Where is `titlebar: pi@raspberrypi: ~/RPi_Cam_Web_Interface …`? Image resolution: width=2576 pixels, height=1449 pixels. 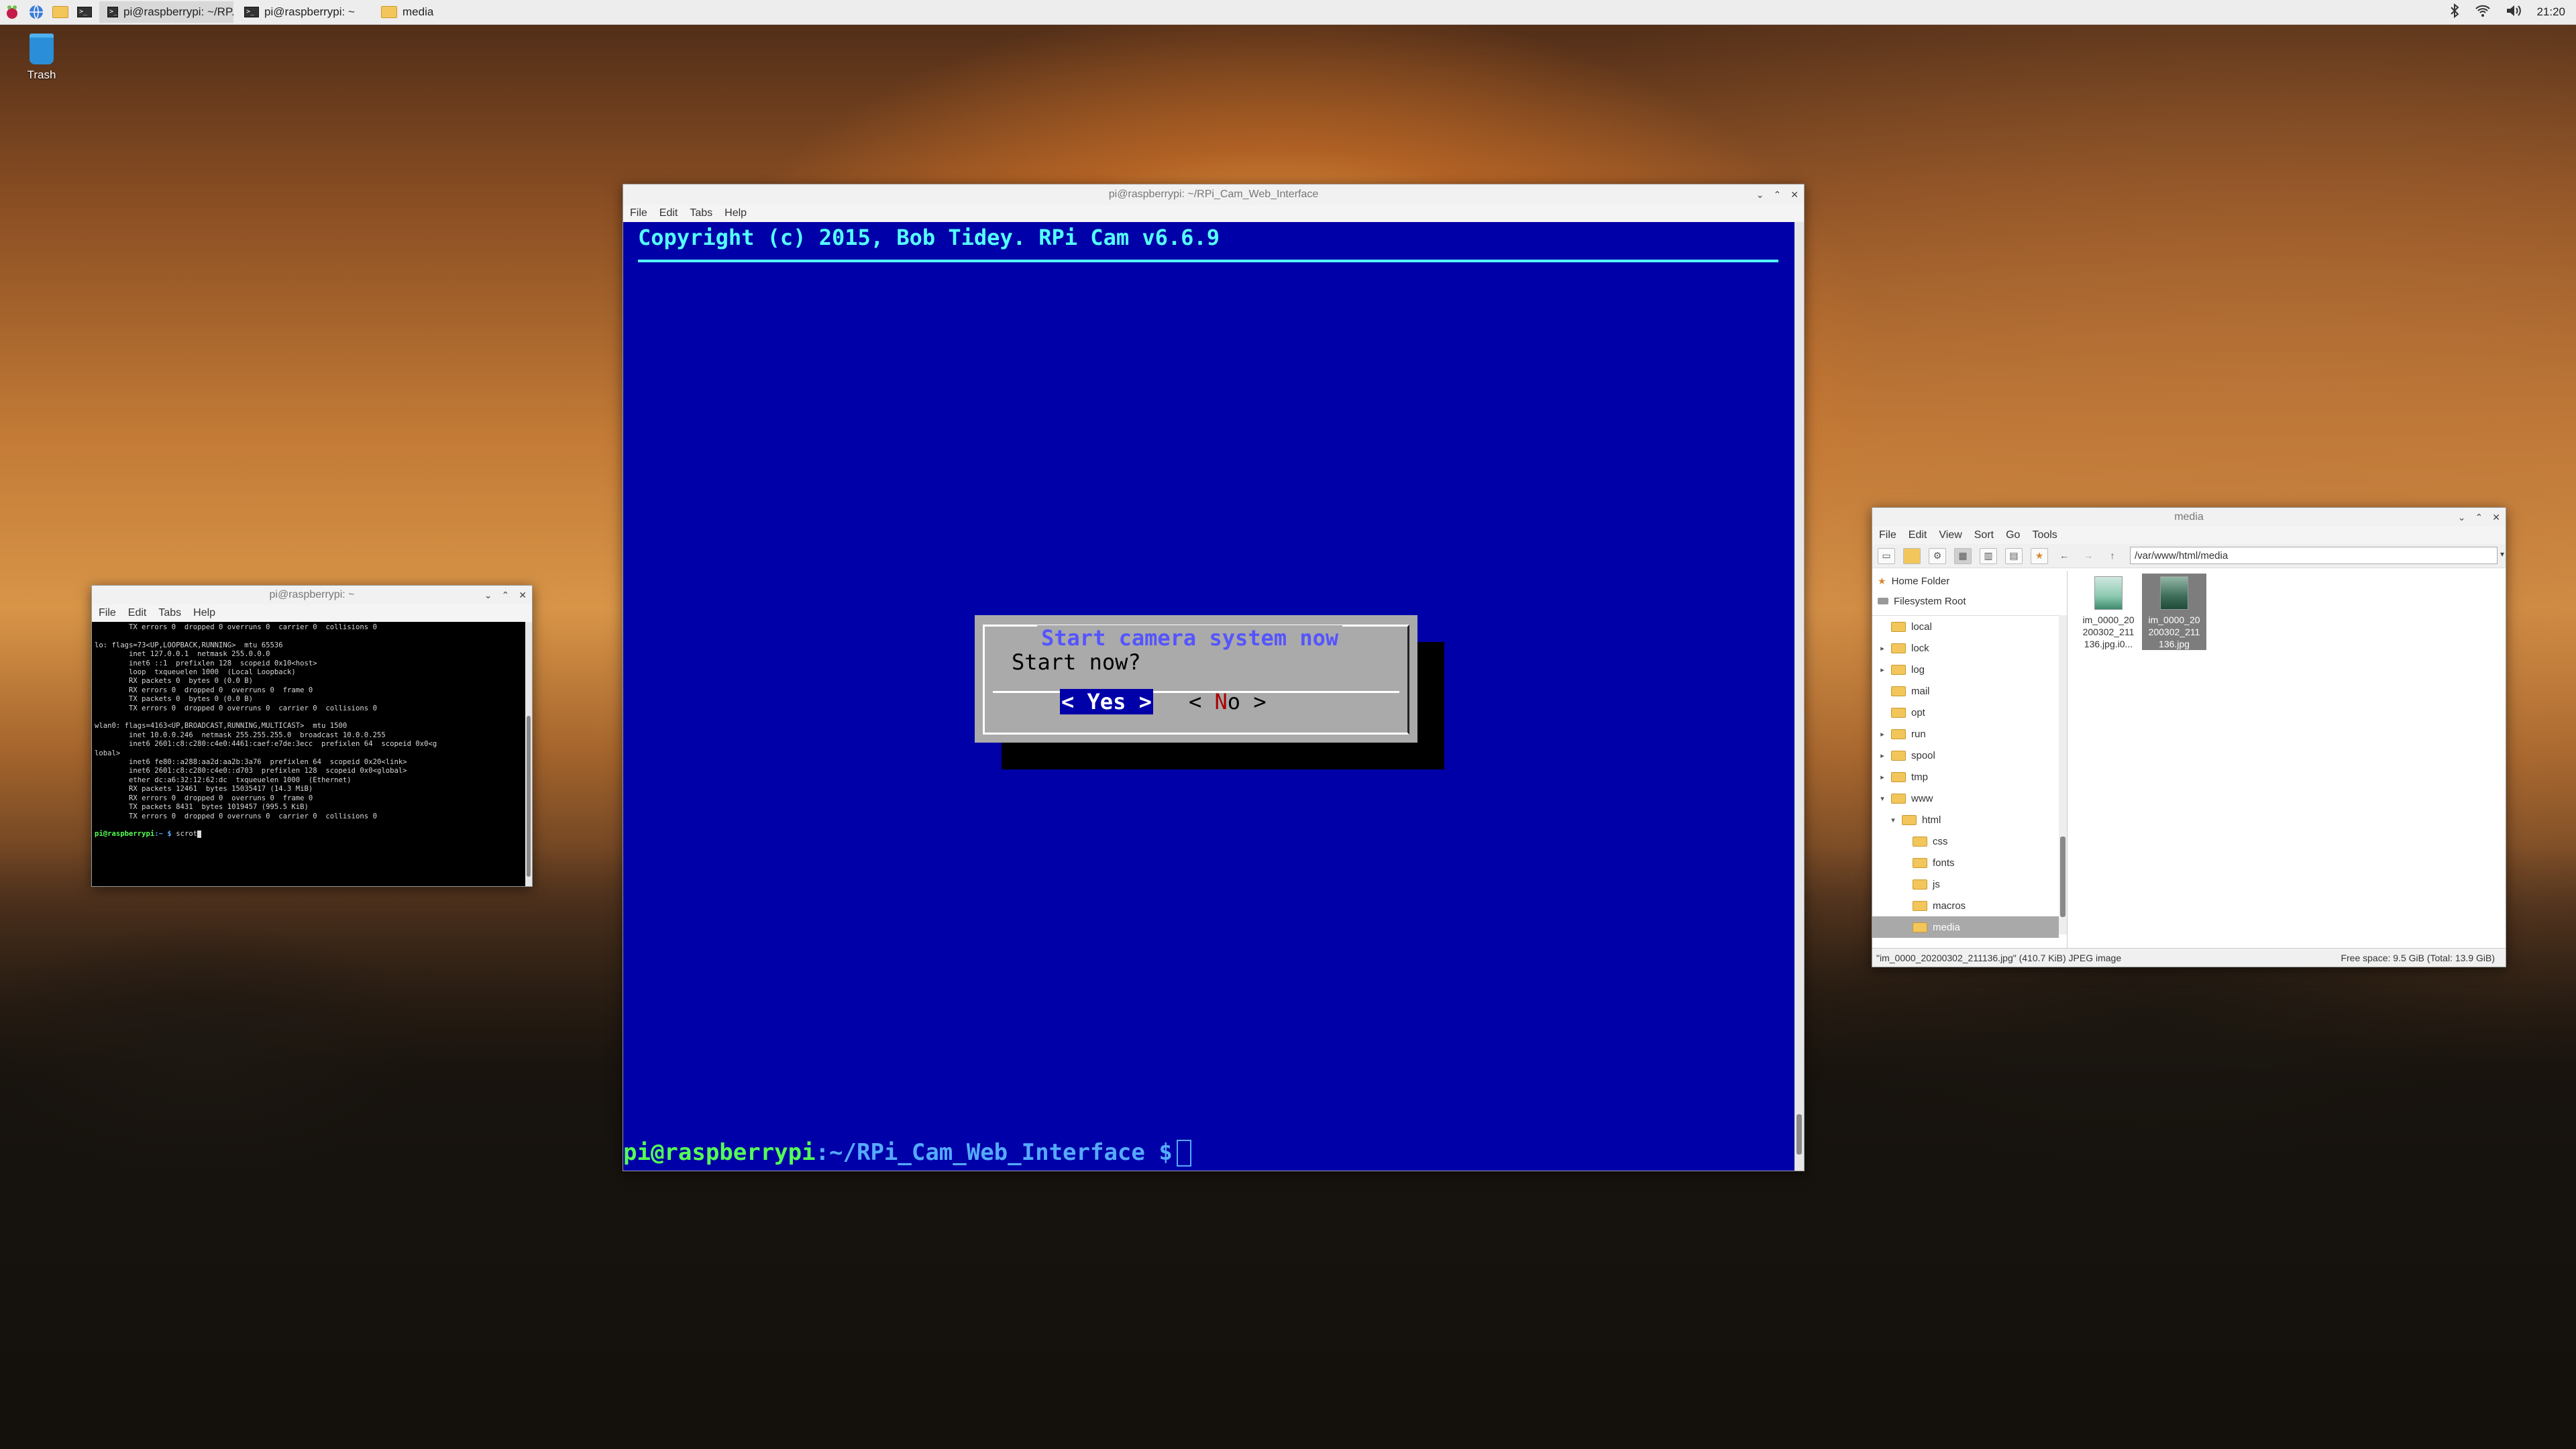
titlebar: pi@raspberrypi: ~/RPi_Cam_Web_Interface … is located at coordinates (1213, 194).